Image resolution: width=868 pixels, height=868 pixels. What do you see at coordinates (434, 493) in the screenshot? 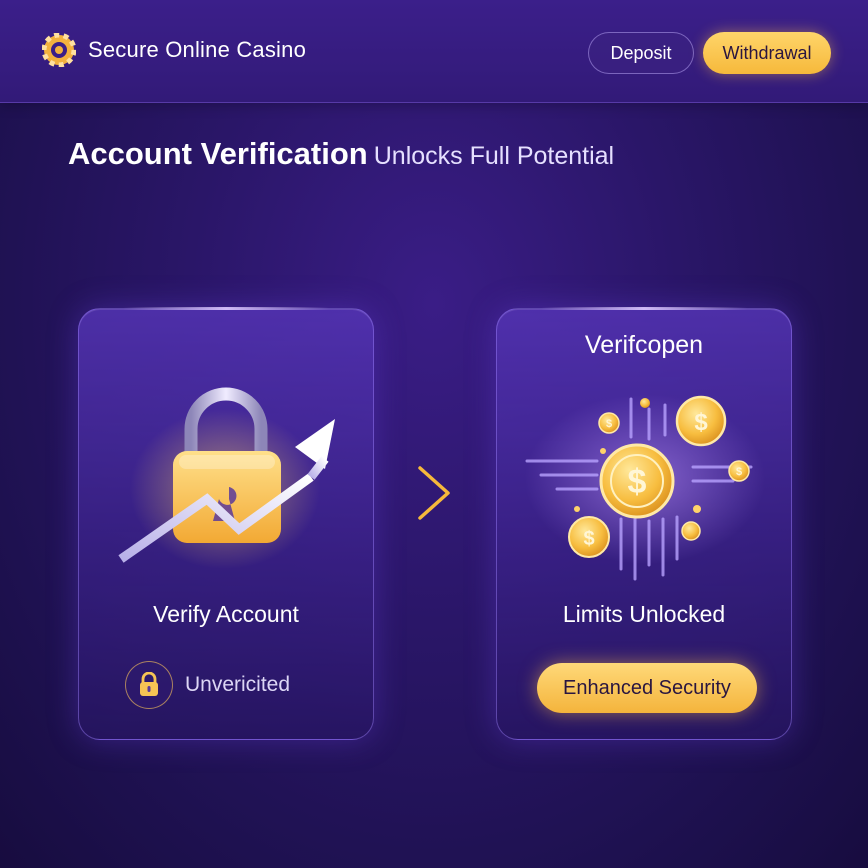
I see `chevron-right-icon` at bounding box center [434, 493].